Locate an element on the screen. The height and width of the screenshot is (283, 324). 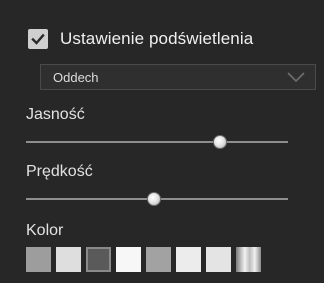
color-label: Kolor is located at coordinates (45, 230).